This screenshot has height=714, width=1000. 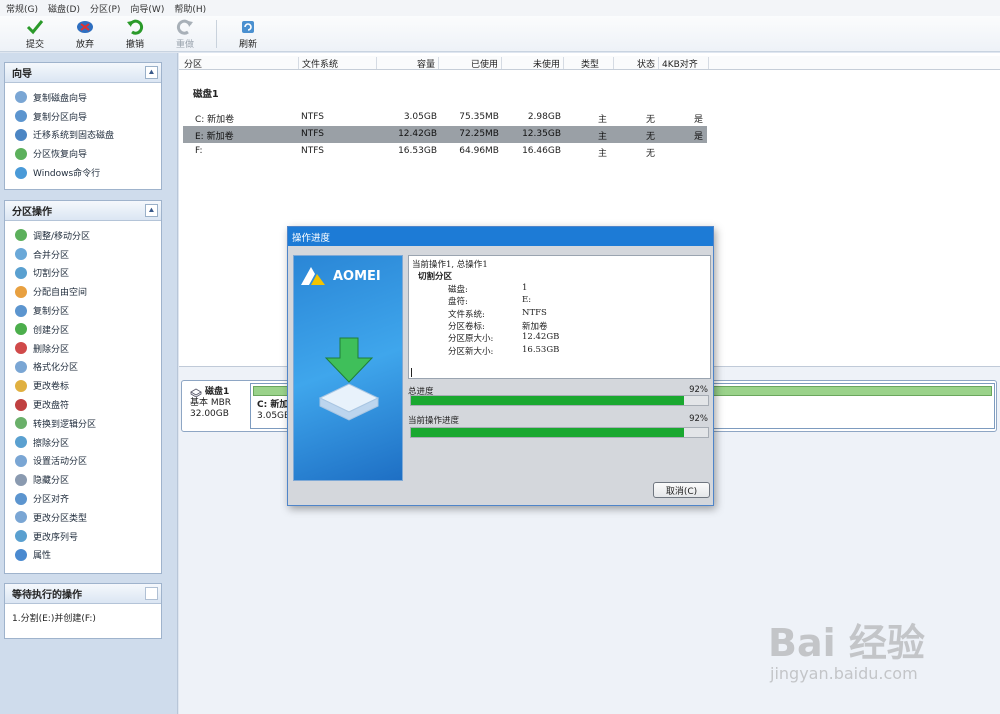 What do you see at coordinates (217, 392) in the screenshot?
I see `disk-name: 磁盘1` at bounding box center [217, 392].